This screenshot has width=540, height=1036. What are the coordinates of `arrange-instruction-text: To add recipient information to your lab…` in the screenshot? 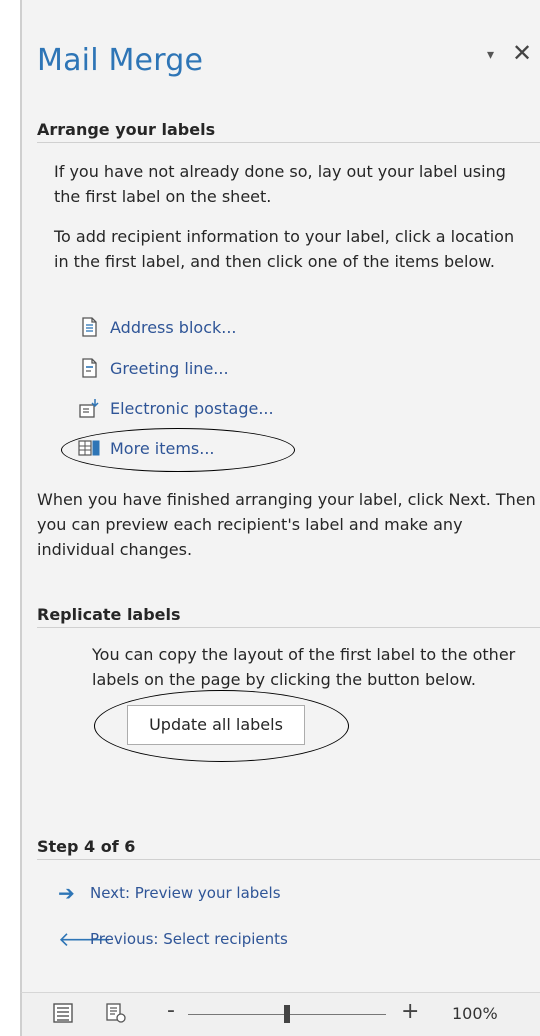 It's located at (284, 249).